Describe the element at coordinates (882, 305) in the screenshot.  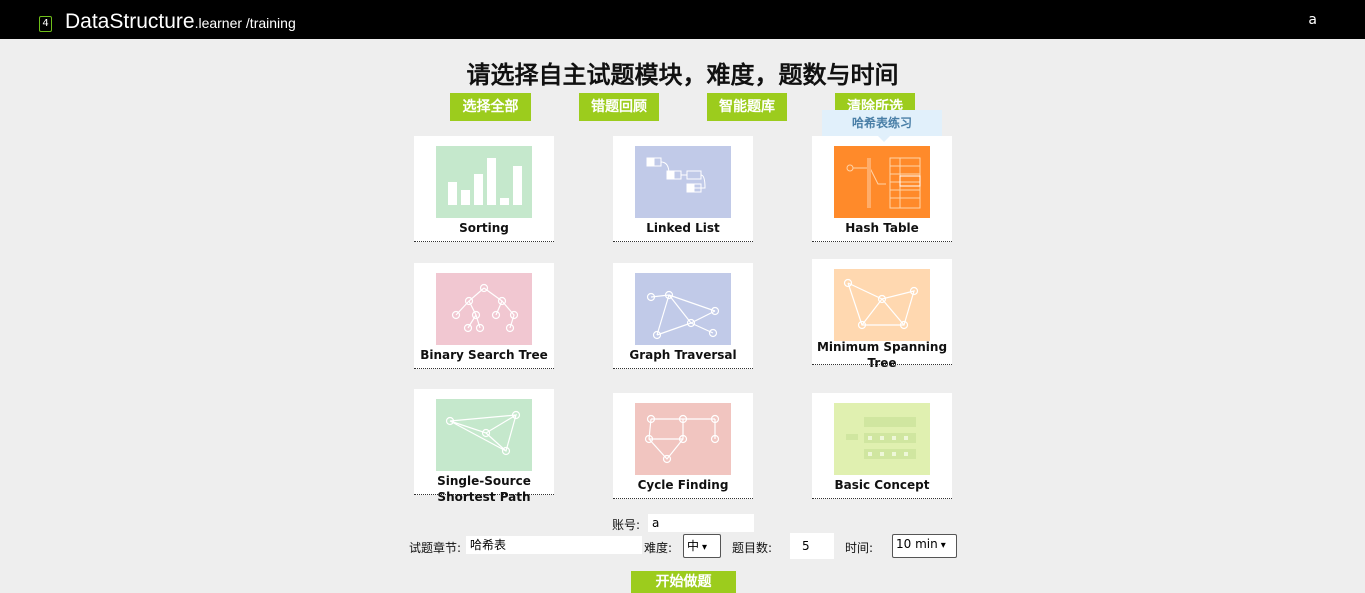
I see `mst-icon` at that location.